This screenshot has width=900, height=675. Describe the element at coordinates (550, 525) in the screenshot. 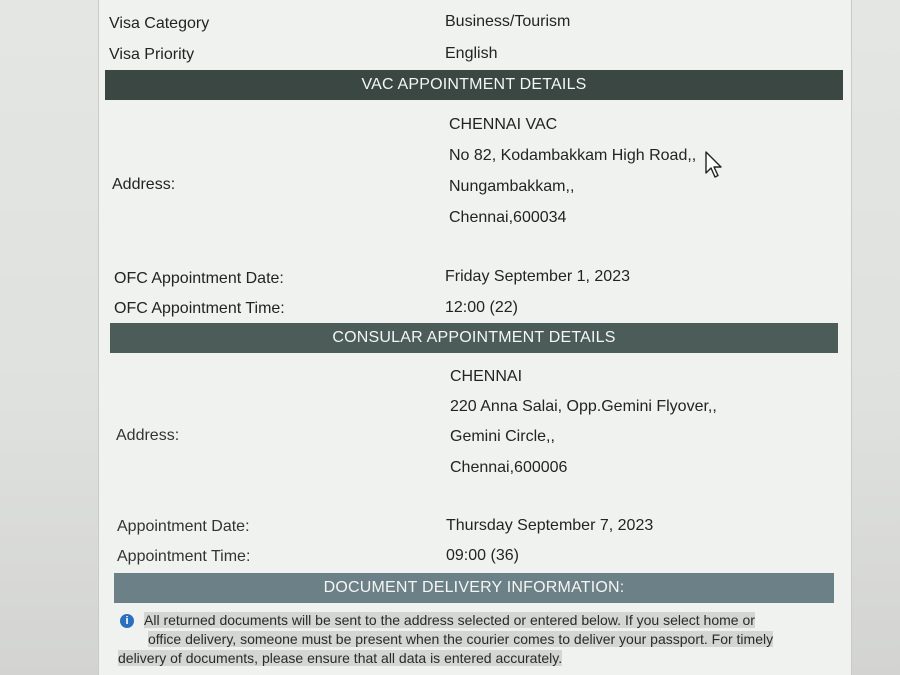

I see `consular-date-value: Thursday September 7, 2023` at that location.